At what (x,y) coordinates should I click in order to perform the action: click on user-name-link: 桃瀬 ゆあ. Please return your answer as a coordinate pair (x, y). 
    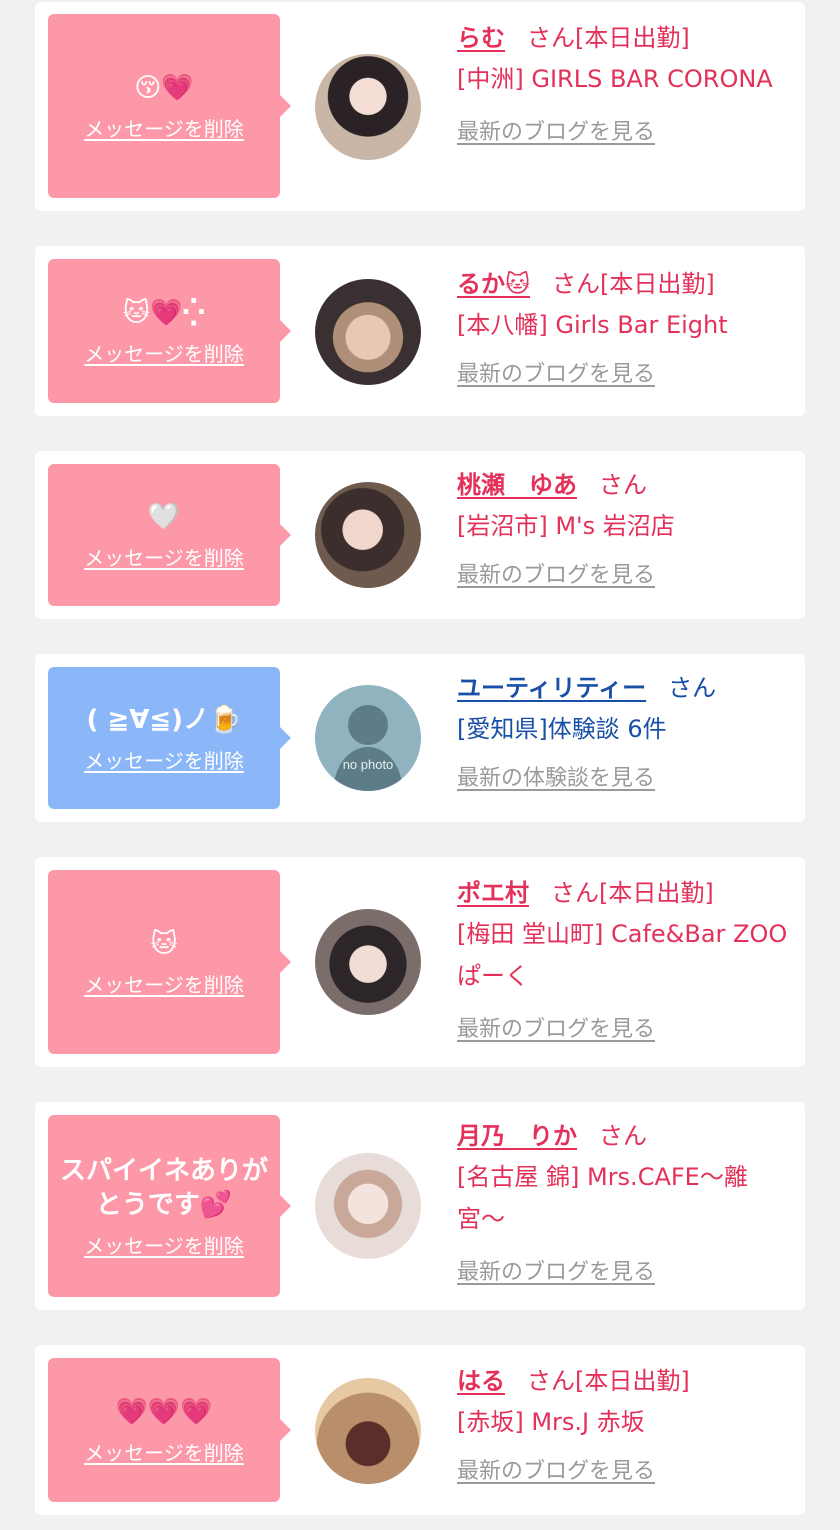
    Looking at the image, I should click on (517, 485).